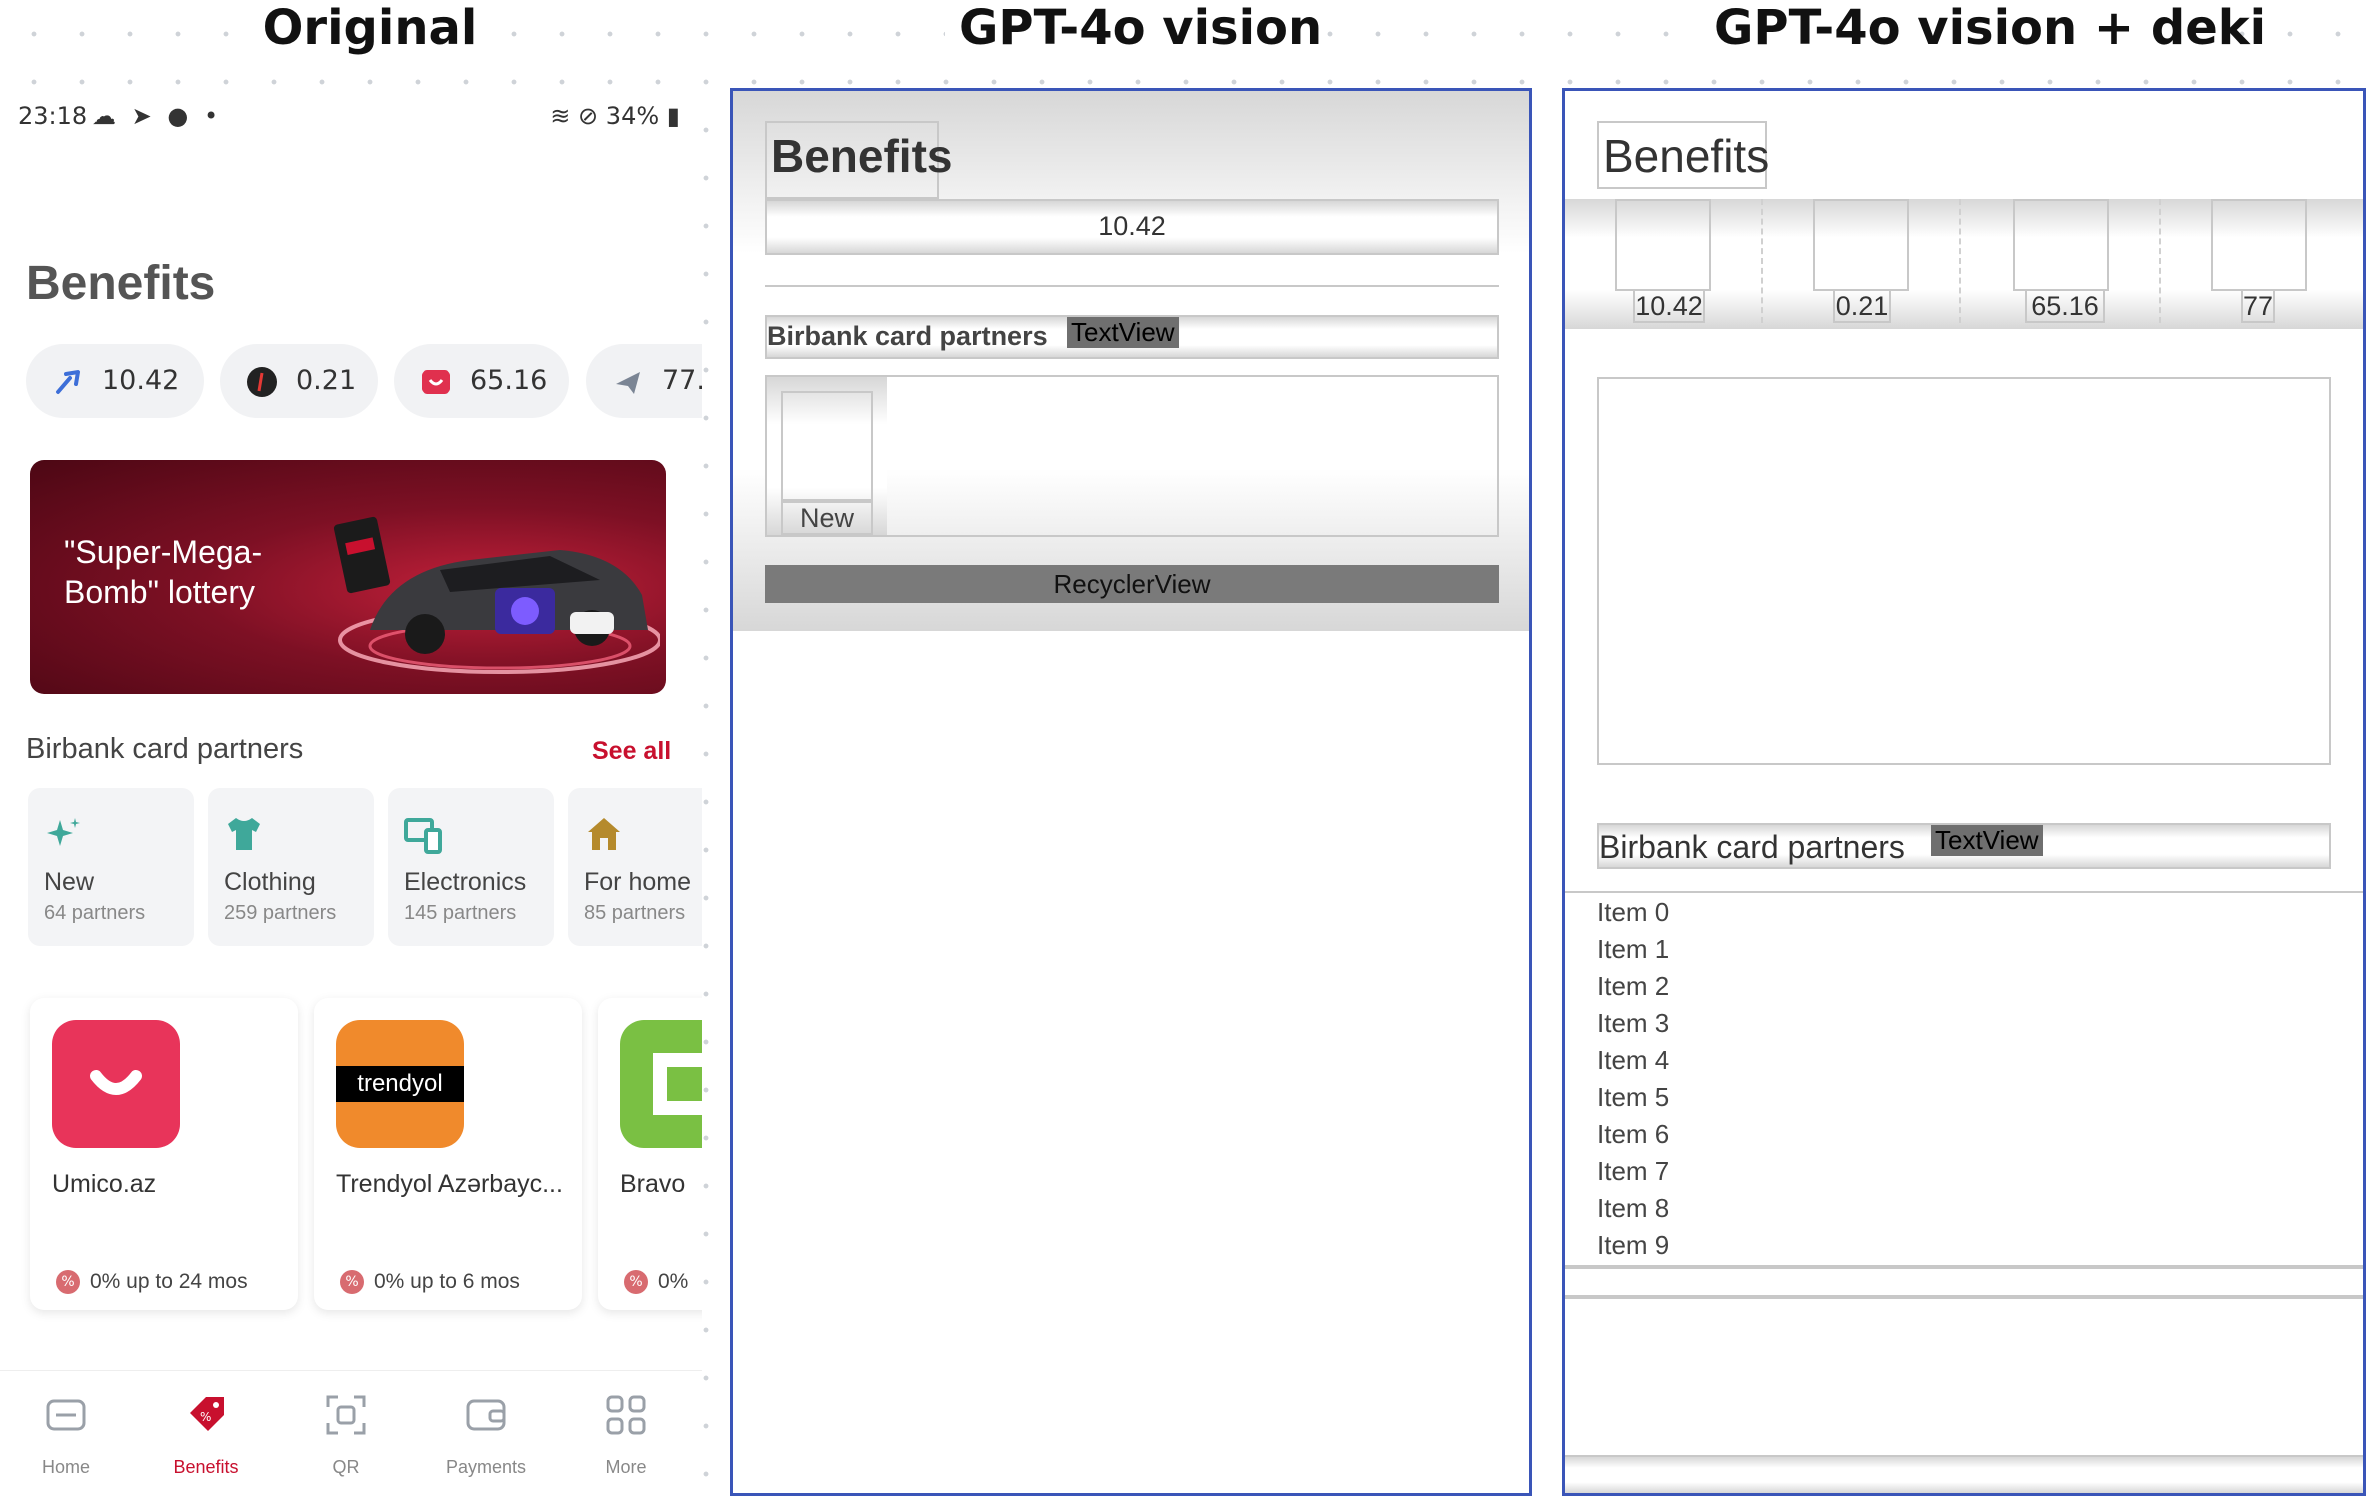 This screenshot has width=2368, height=1512. I want to click on wf-item-label-box: New, so click(827, 518).